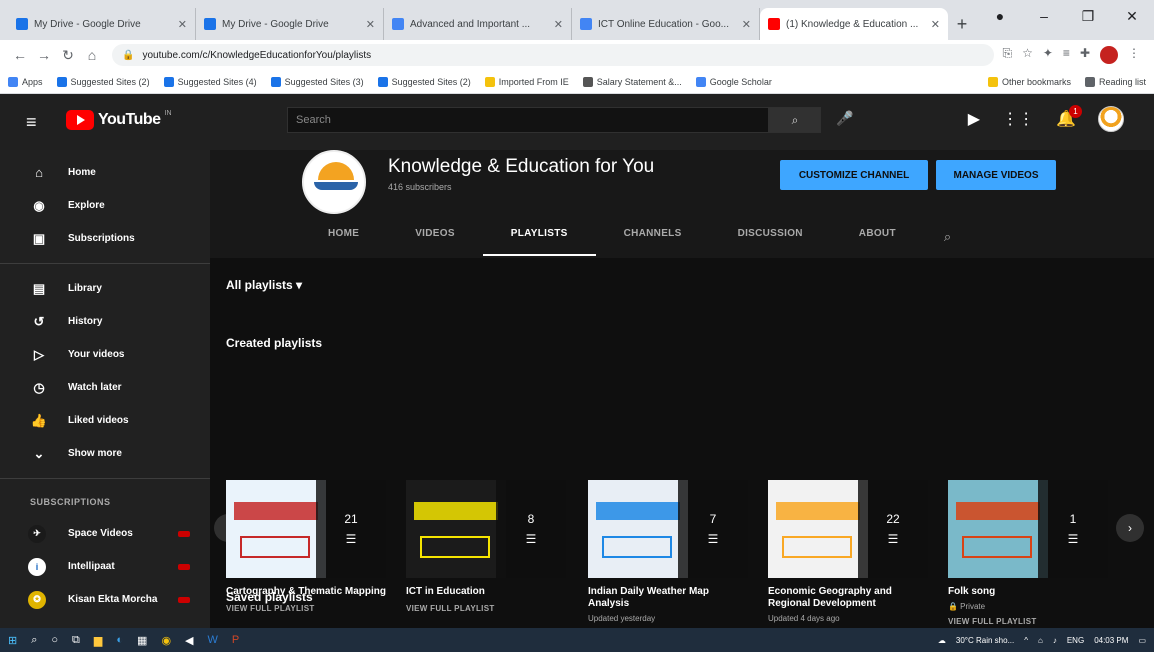 The image size is (1154, 652). Describe the element at coordinates (1029, 81) in the screenshot. I see `other-bookmarks: Other bookmarks` at that location.